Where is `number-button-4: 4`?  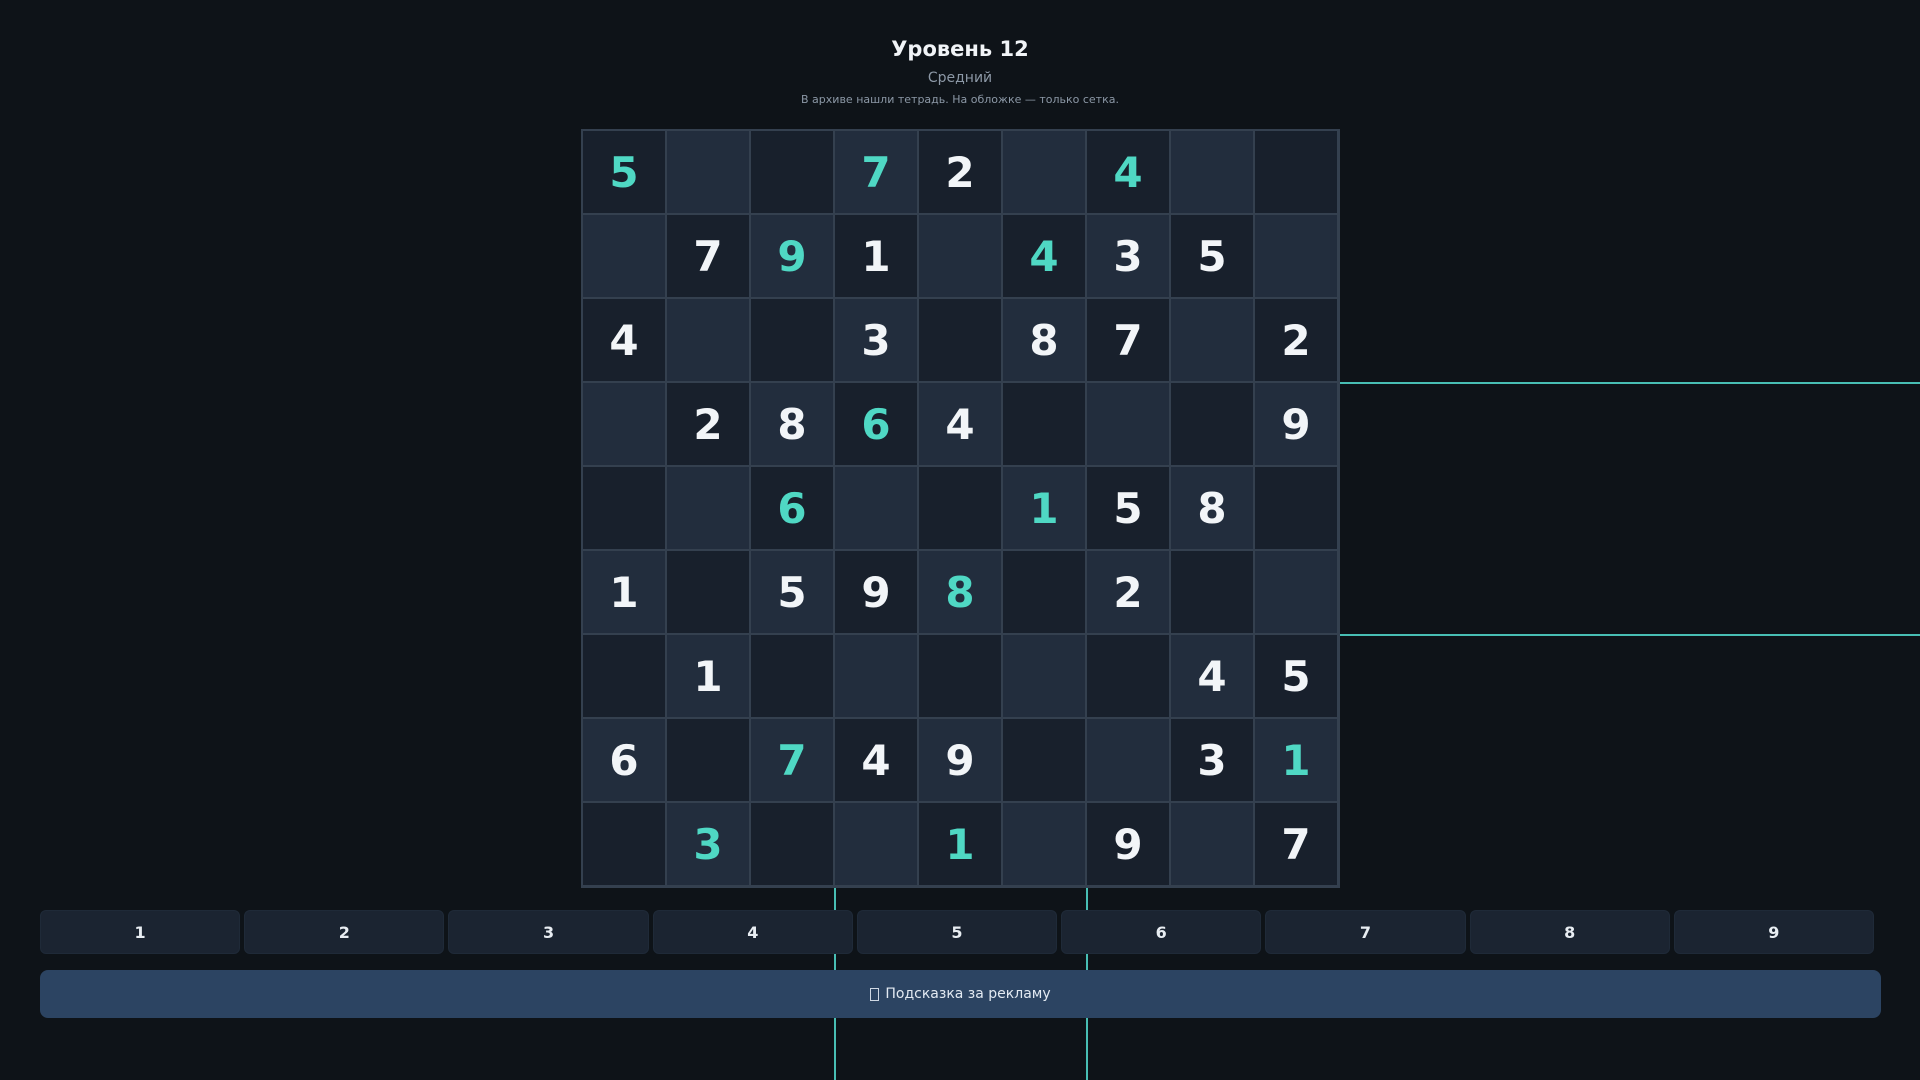 number-button-4: 4 is located at coordinates (752, 932).